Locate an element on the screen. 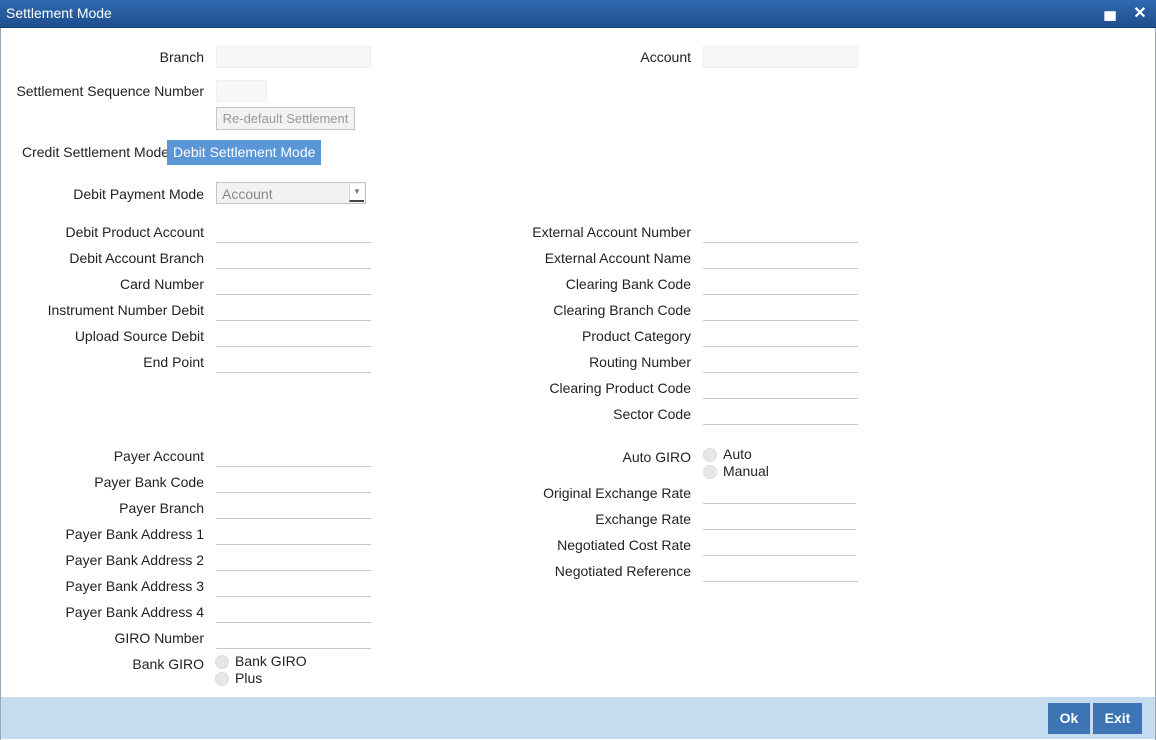 This screenshot has height=740, width=1156. clearing-branch-code-field is located at coordinates (780, 320).